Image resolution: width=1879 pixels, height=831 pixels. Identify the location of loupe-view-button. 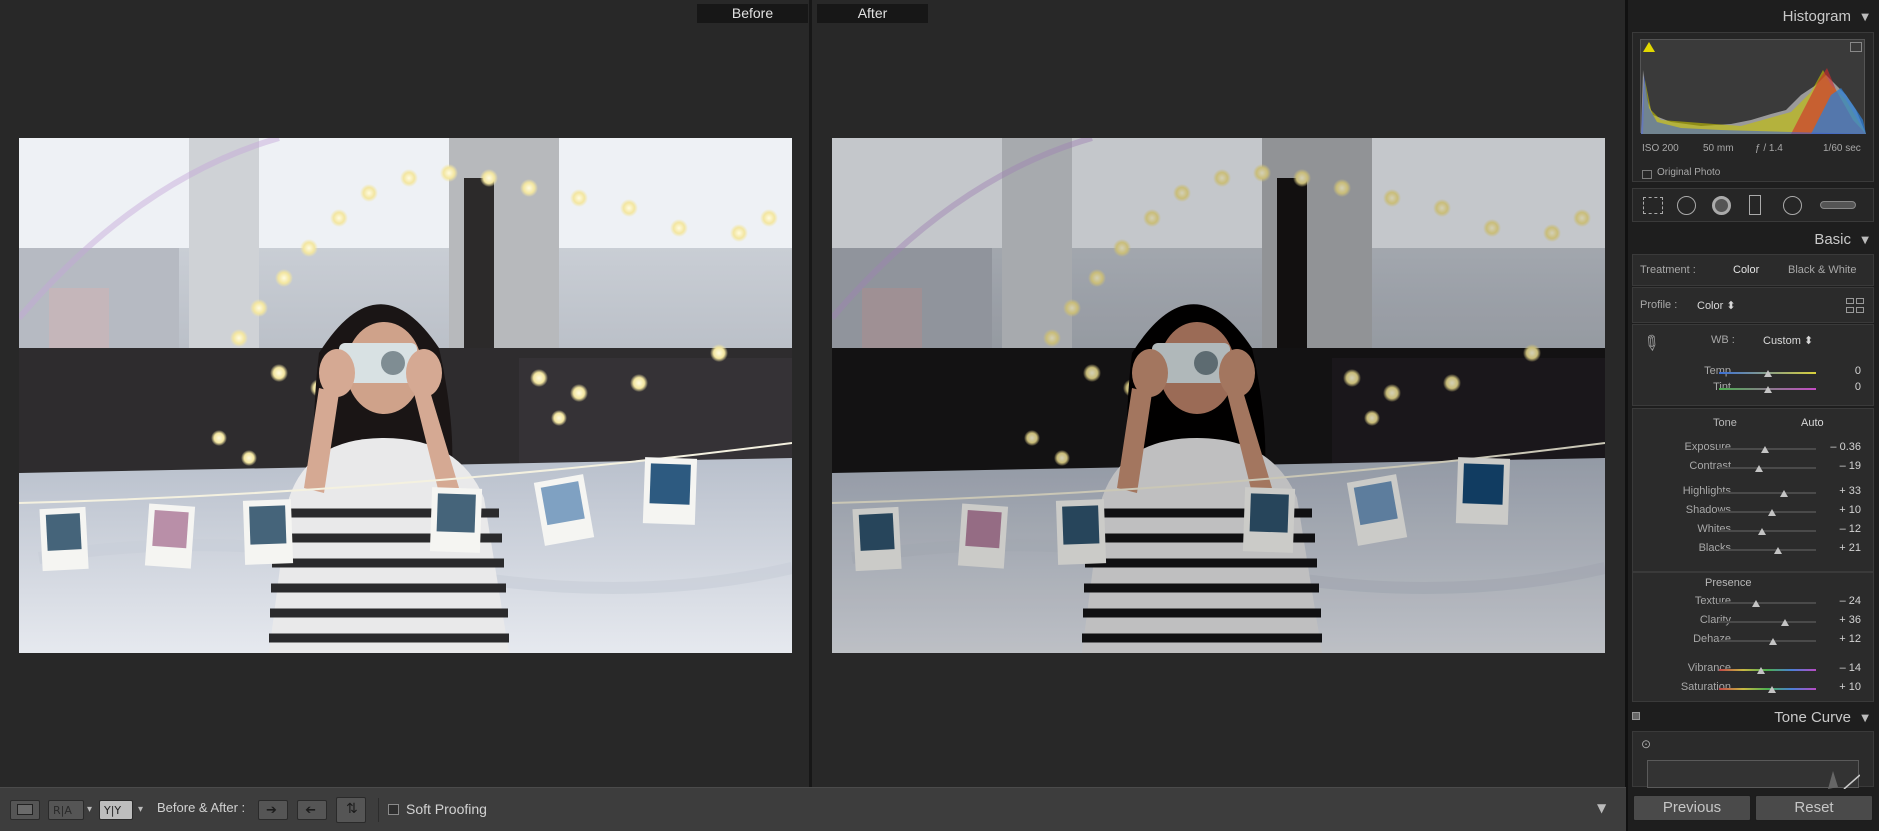
(25, 810).